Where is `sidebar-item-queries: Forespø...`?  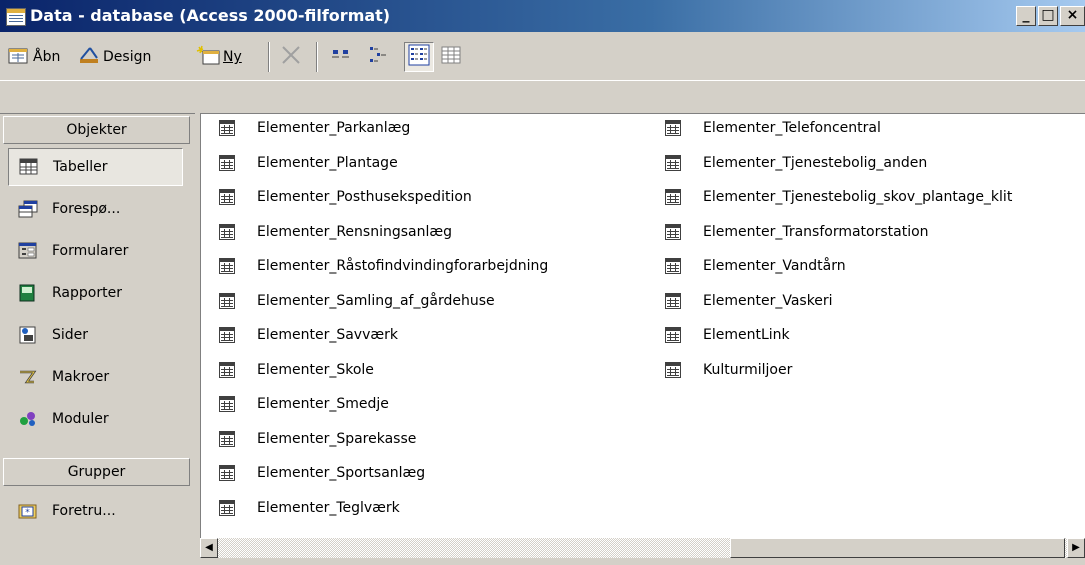 sidebar-item-queries: Forespø... is located at coordinates (95, 209).